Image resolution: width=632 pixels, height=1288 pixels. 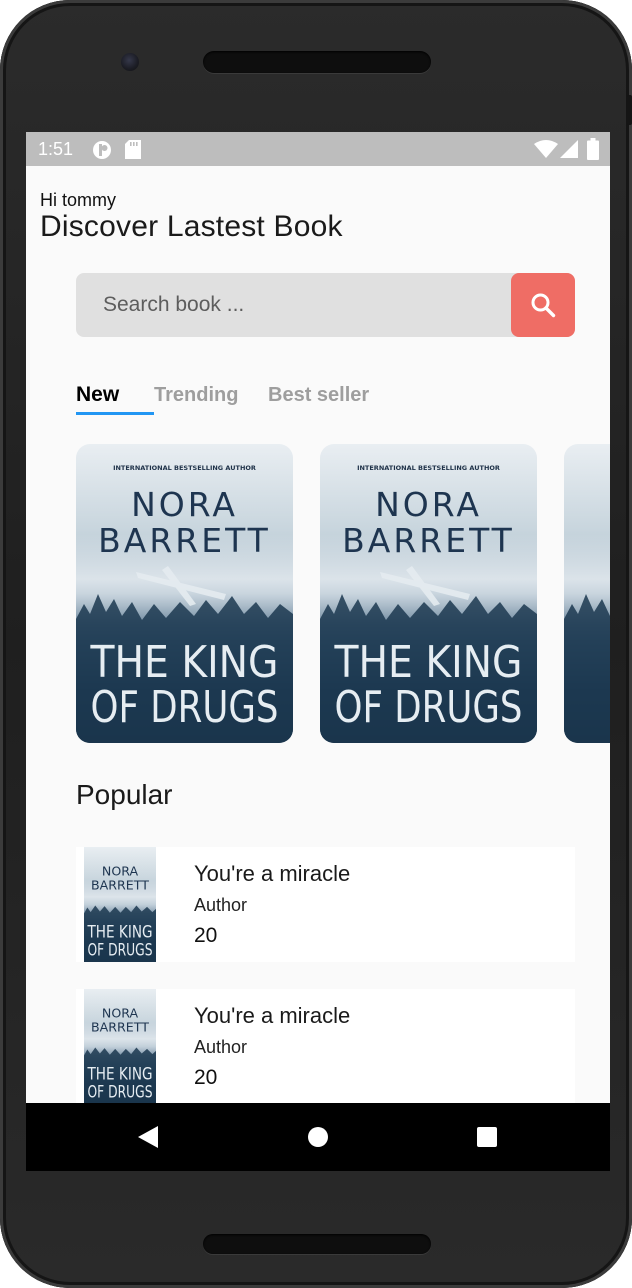 What do you see at coordinates (304, 305) in the screenshot?
I see `search-input` at bounding box center [304, 305].